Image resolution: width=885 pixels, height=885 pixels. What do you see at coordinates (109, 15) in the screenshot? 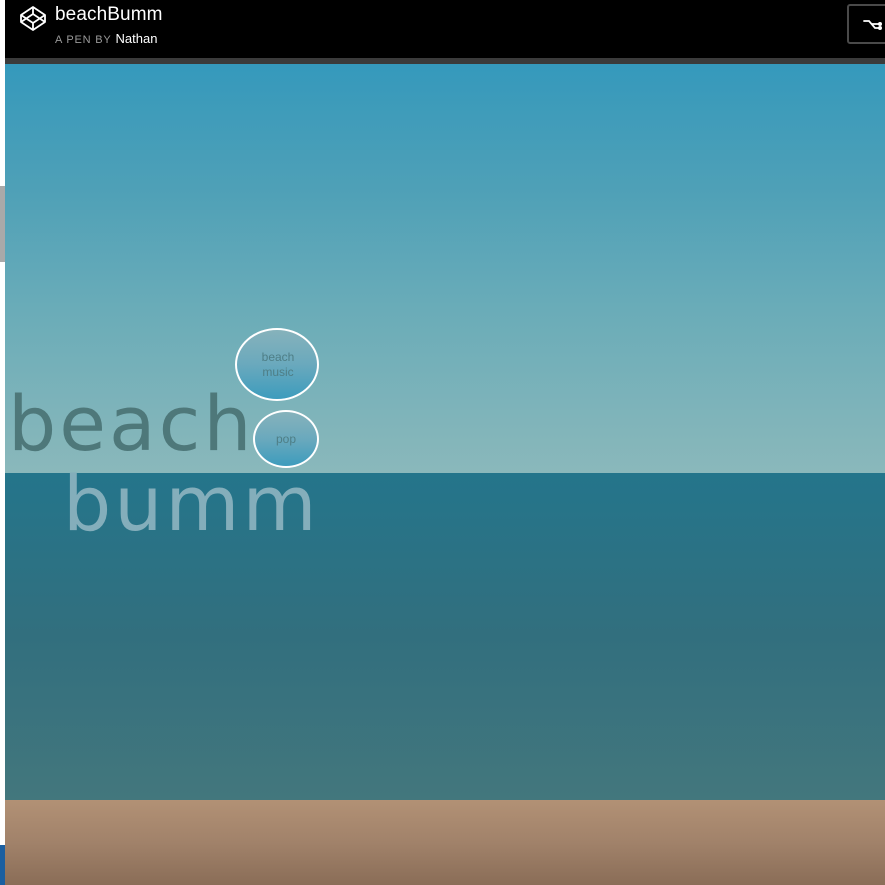
I see `pen-title: beachBumm` at bounding box center [109, 15].